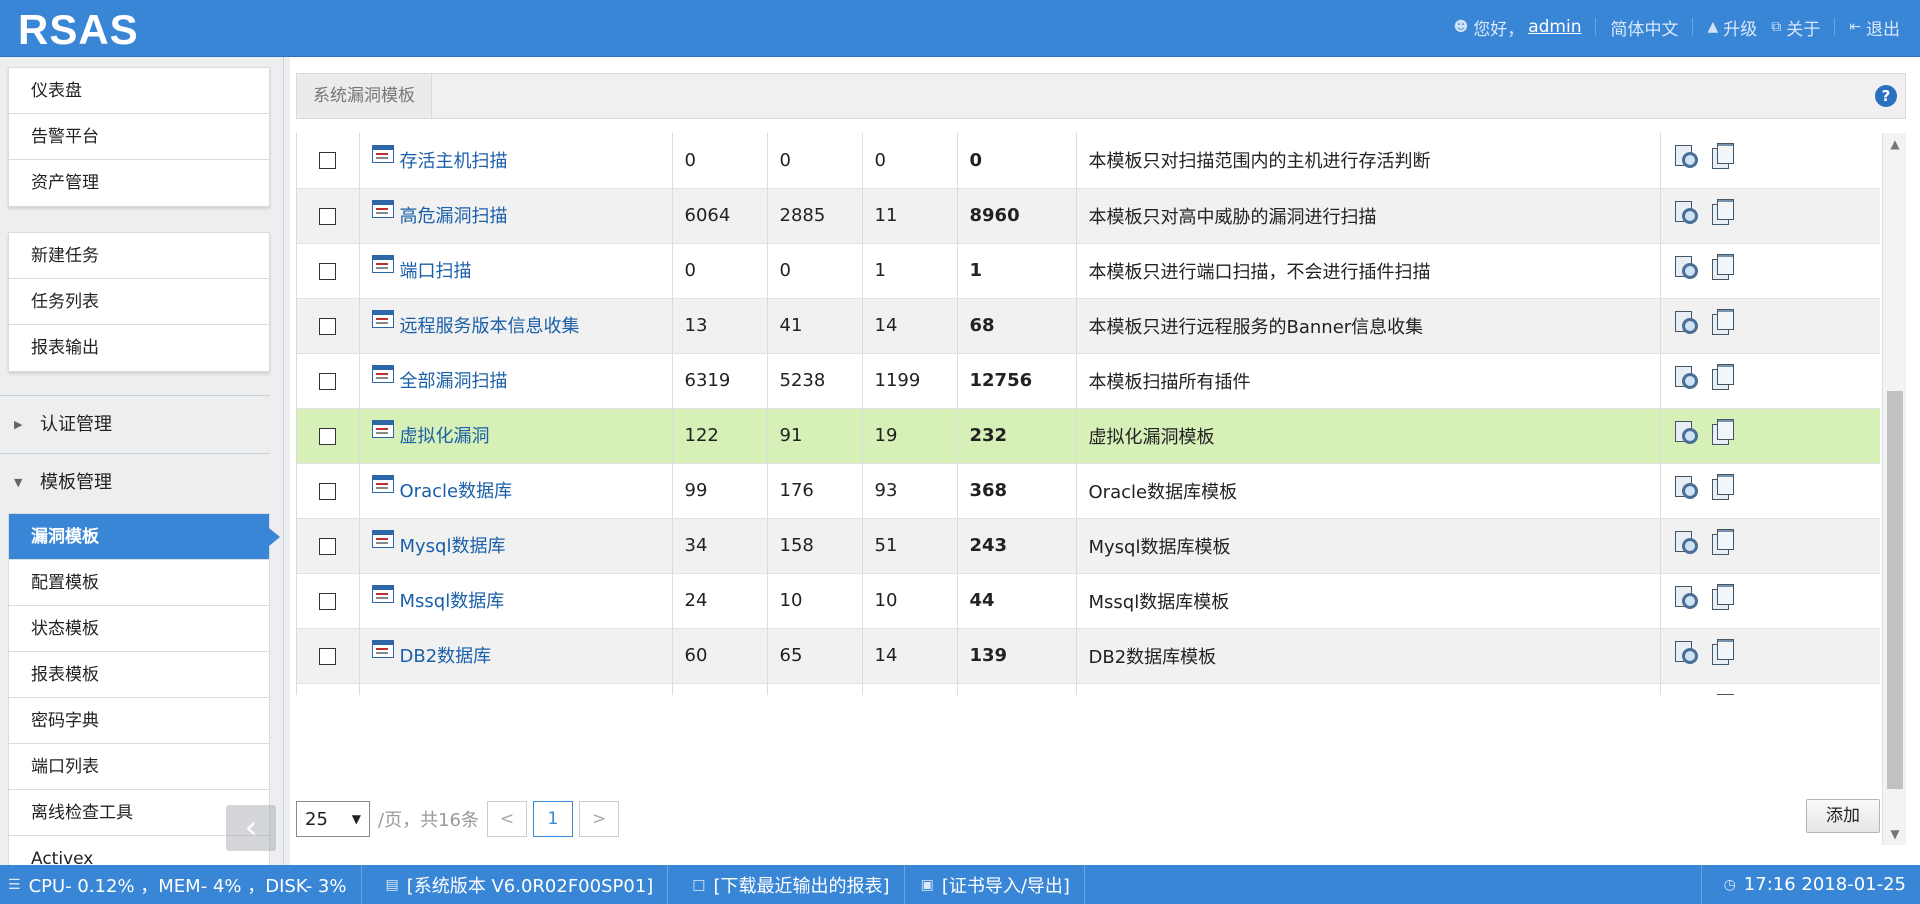 The width and height of the screenshot is (1920, 904). What do you see at coordinates (1644, 27) in the screenshot?
I see `language-link: 简体中文` at bounding box center [1644, 27].